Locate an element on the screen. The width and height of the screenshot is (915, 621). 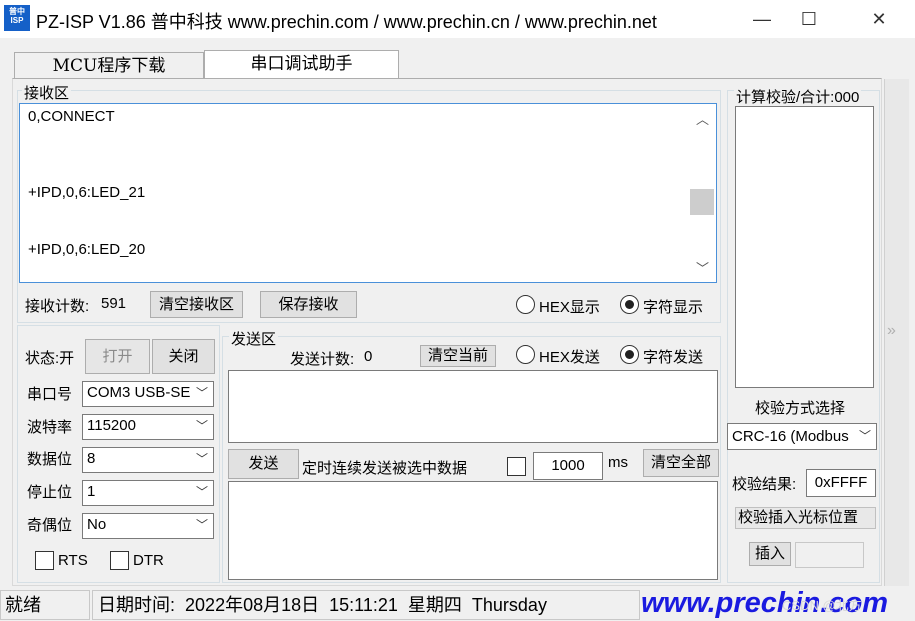
receive-count-value: 591 is located at coordinates (114, 303).